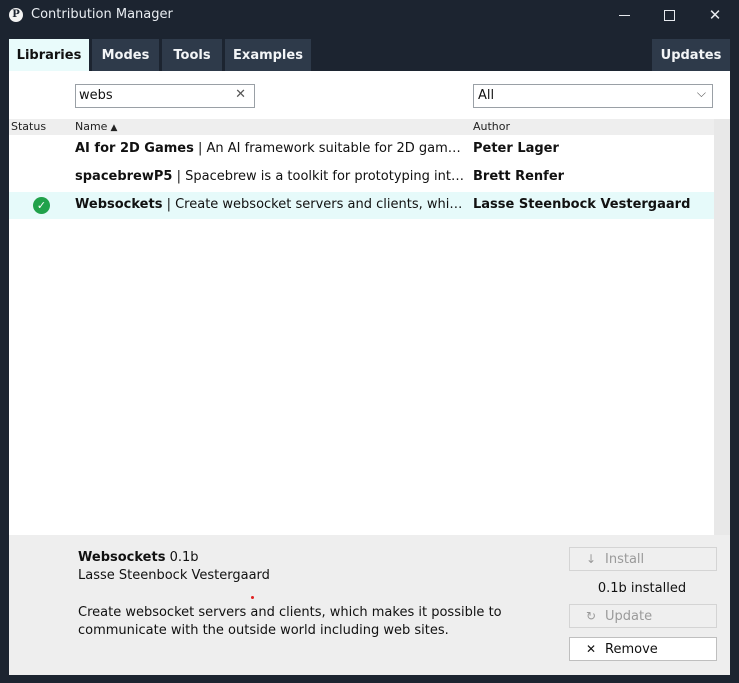 Image resolution: width=739 pixels, height=683 pixels. What do you see at coordinates (154, 95) in the screenshot?
I see `search-input` at bounding box center [154, 95].